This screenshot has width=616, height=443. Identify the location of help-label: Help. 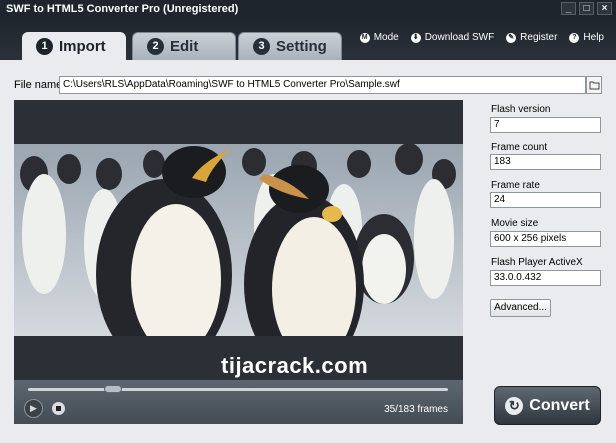
(593, 37).